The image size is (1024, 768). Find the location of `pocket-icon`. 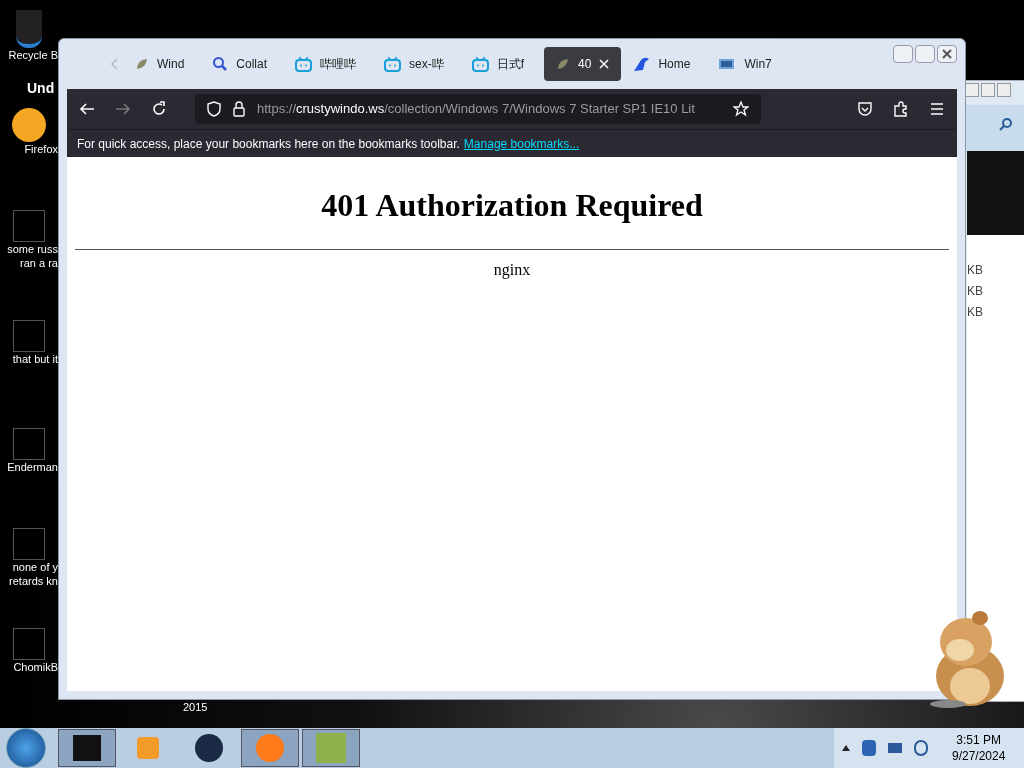

pocket-icon is located at coordinates (865, 109).